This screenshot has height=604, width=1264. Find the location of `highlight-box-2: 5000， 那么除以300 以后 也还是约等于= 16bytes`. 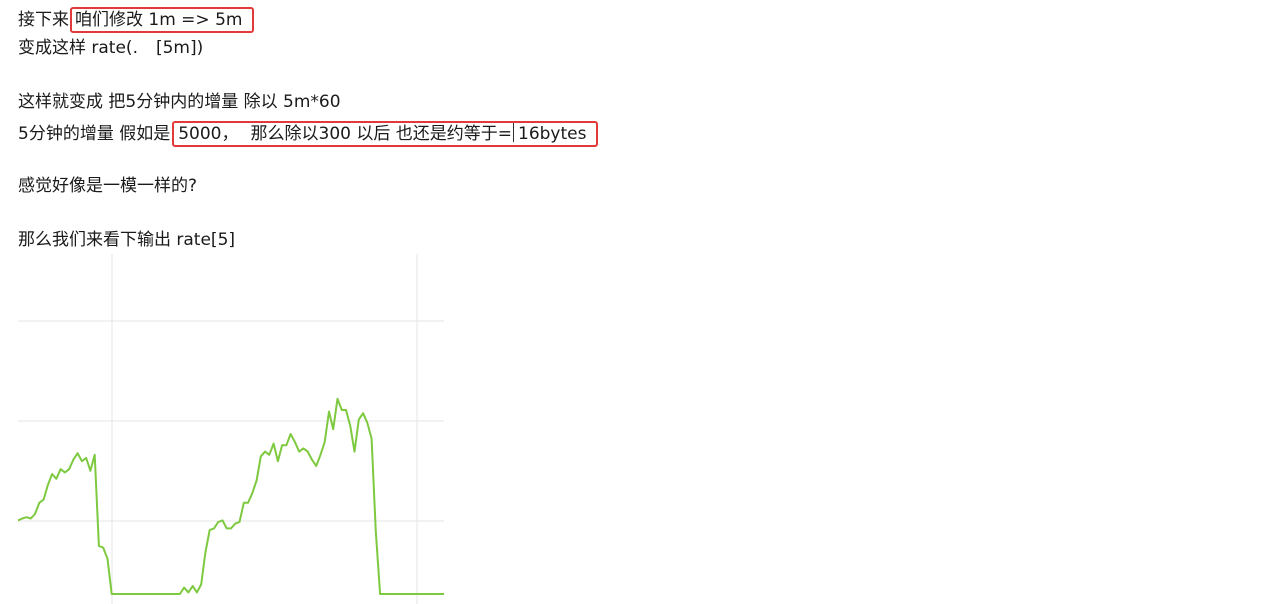

highlight-box-2: 5000， 那么除以300 以后 也还是约等于= 16bytes is located at coordinates (385, 134).